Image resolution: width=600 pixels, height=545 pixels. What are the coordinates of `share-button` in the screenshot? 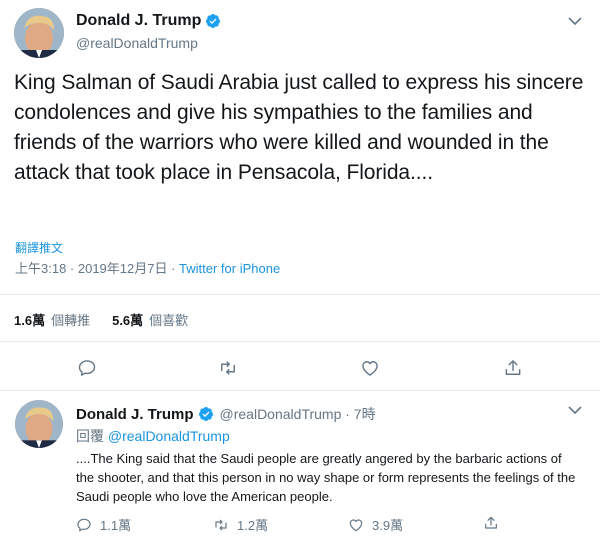 It's located at (513, 368).